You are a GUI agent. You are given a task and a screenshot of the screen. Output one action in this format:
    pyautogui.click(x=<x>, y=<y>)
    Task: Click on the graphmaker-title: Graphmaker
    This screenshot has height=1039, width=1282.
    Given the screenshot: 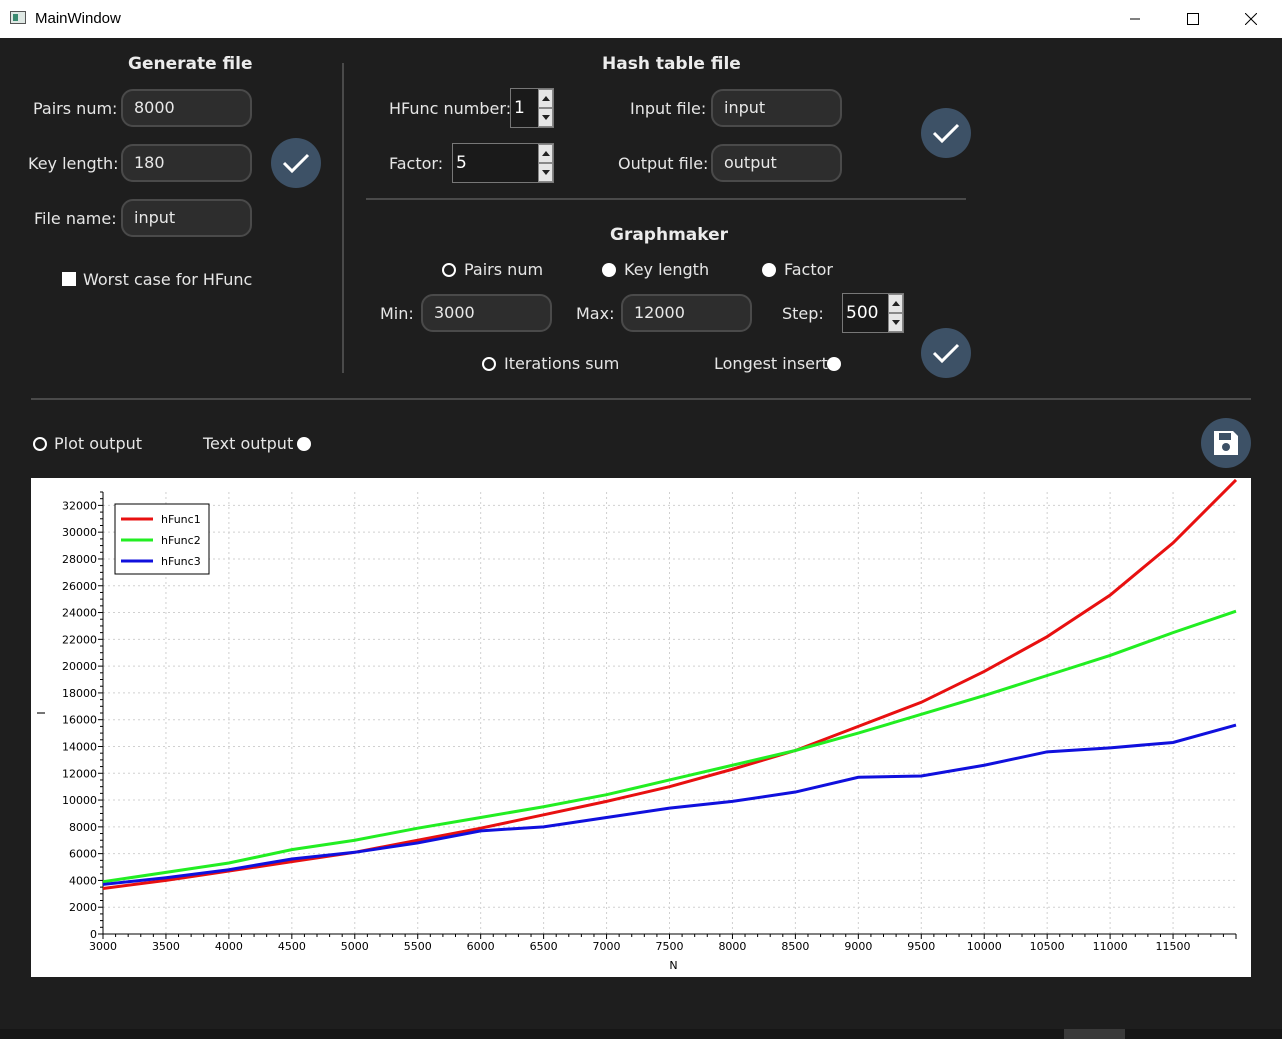 What is the action you would take?
    pyautogui.click(x=669, y=235)
    